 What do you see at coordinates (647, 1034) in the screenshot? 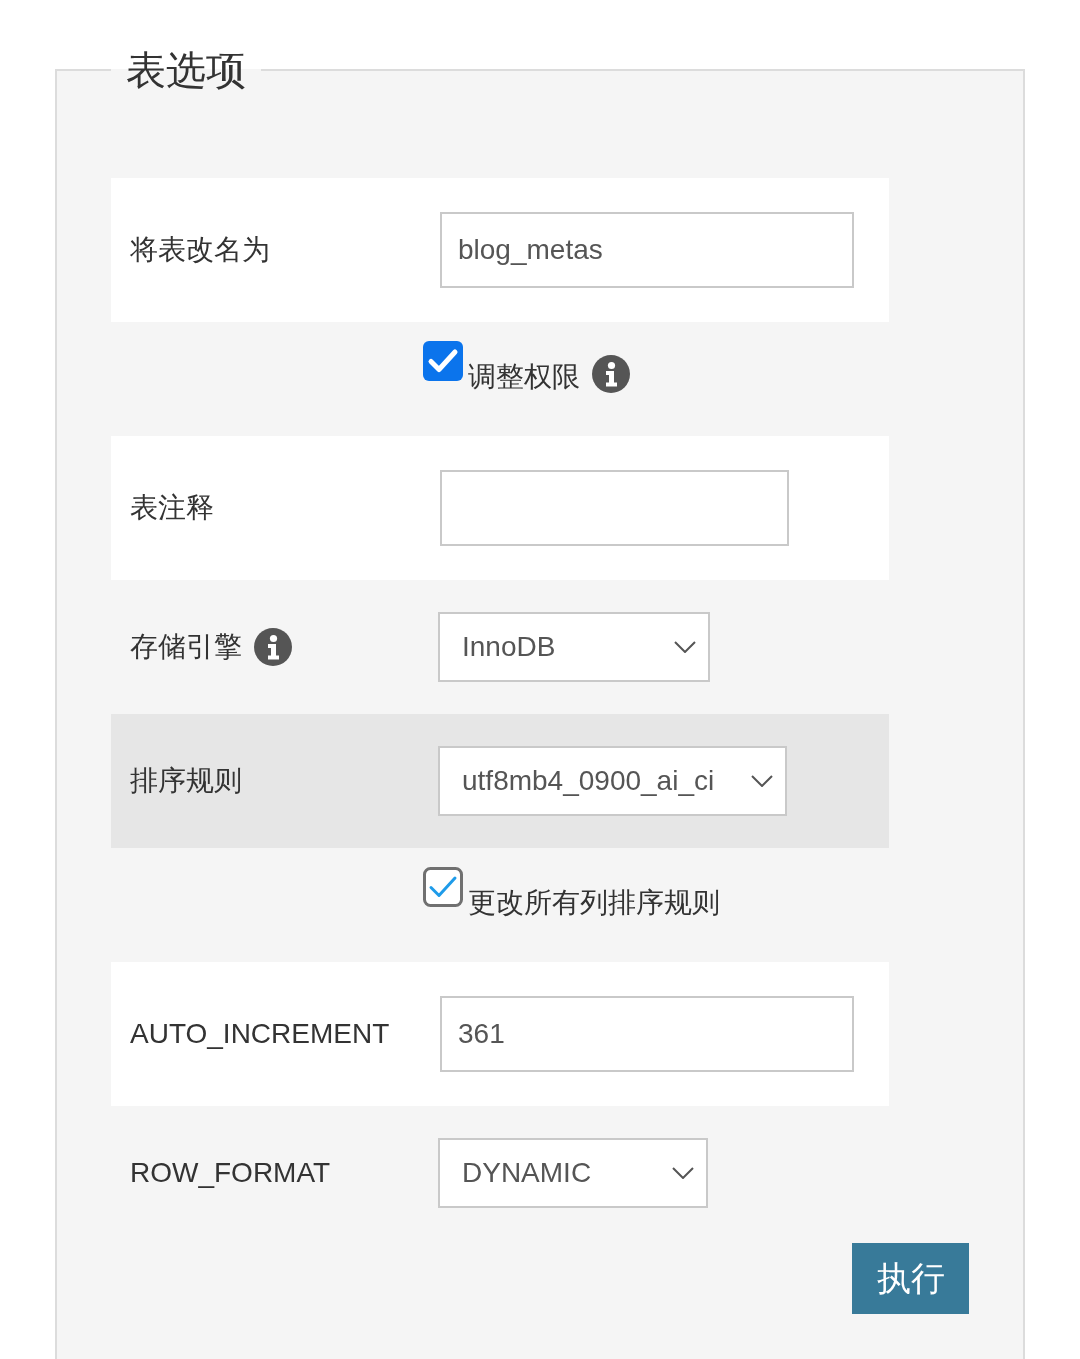
I see `text-input: 361` at bounding box center [647, 1034].